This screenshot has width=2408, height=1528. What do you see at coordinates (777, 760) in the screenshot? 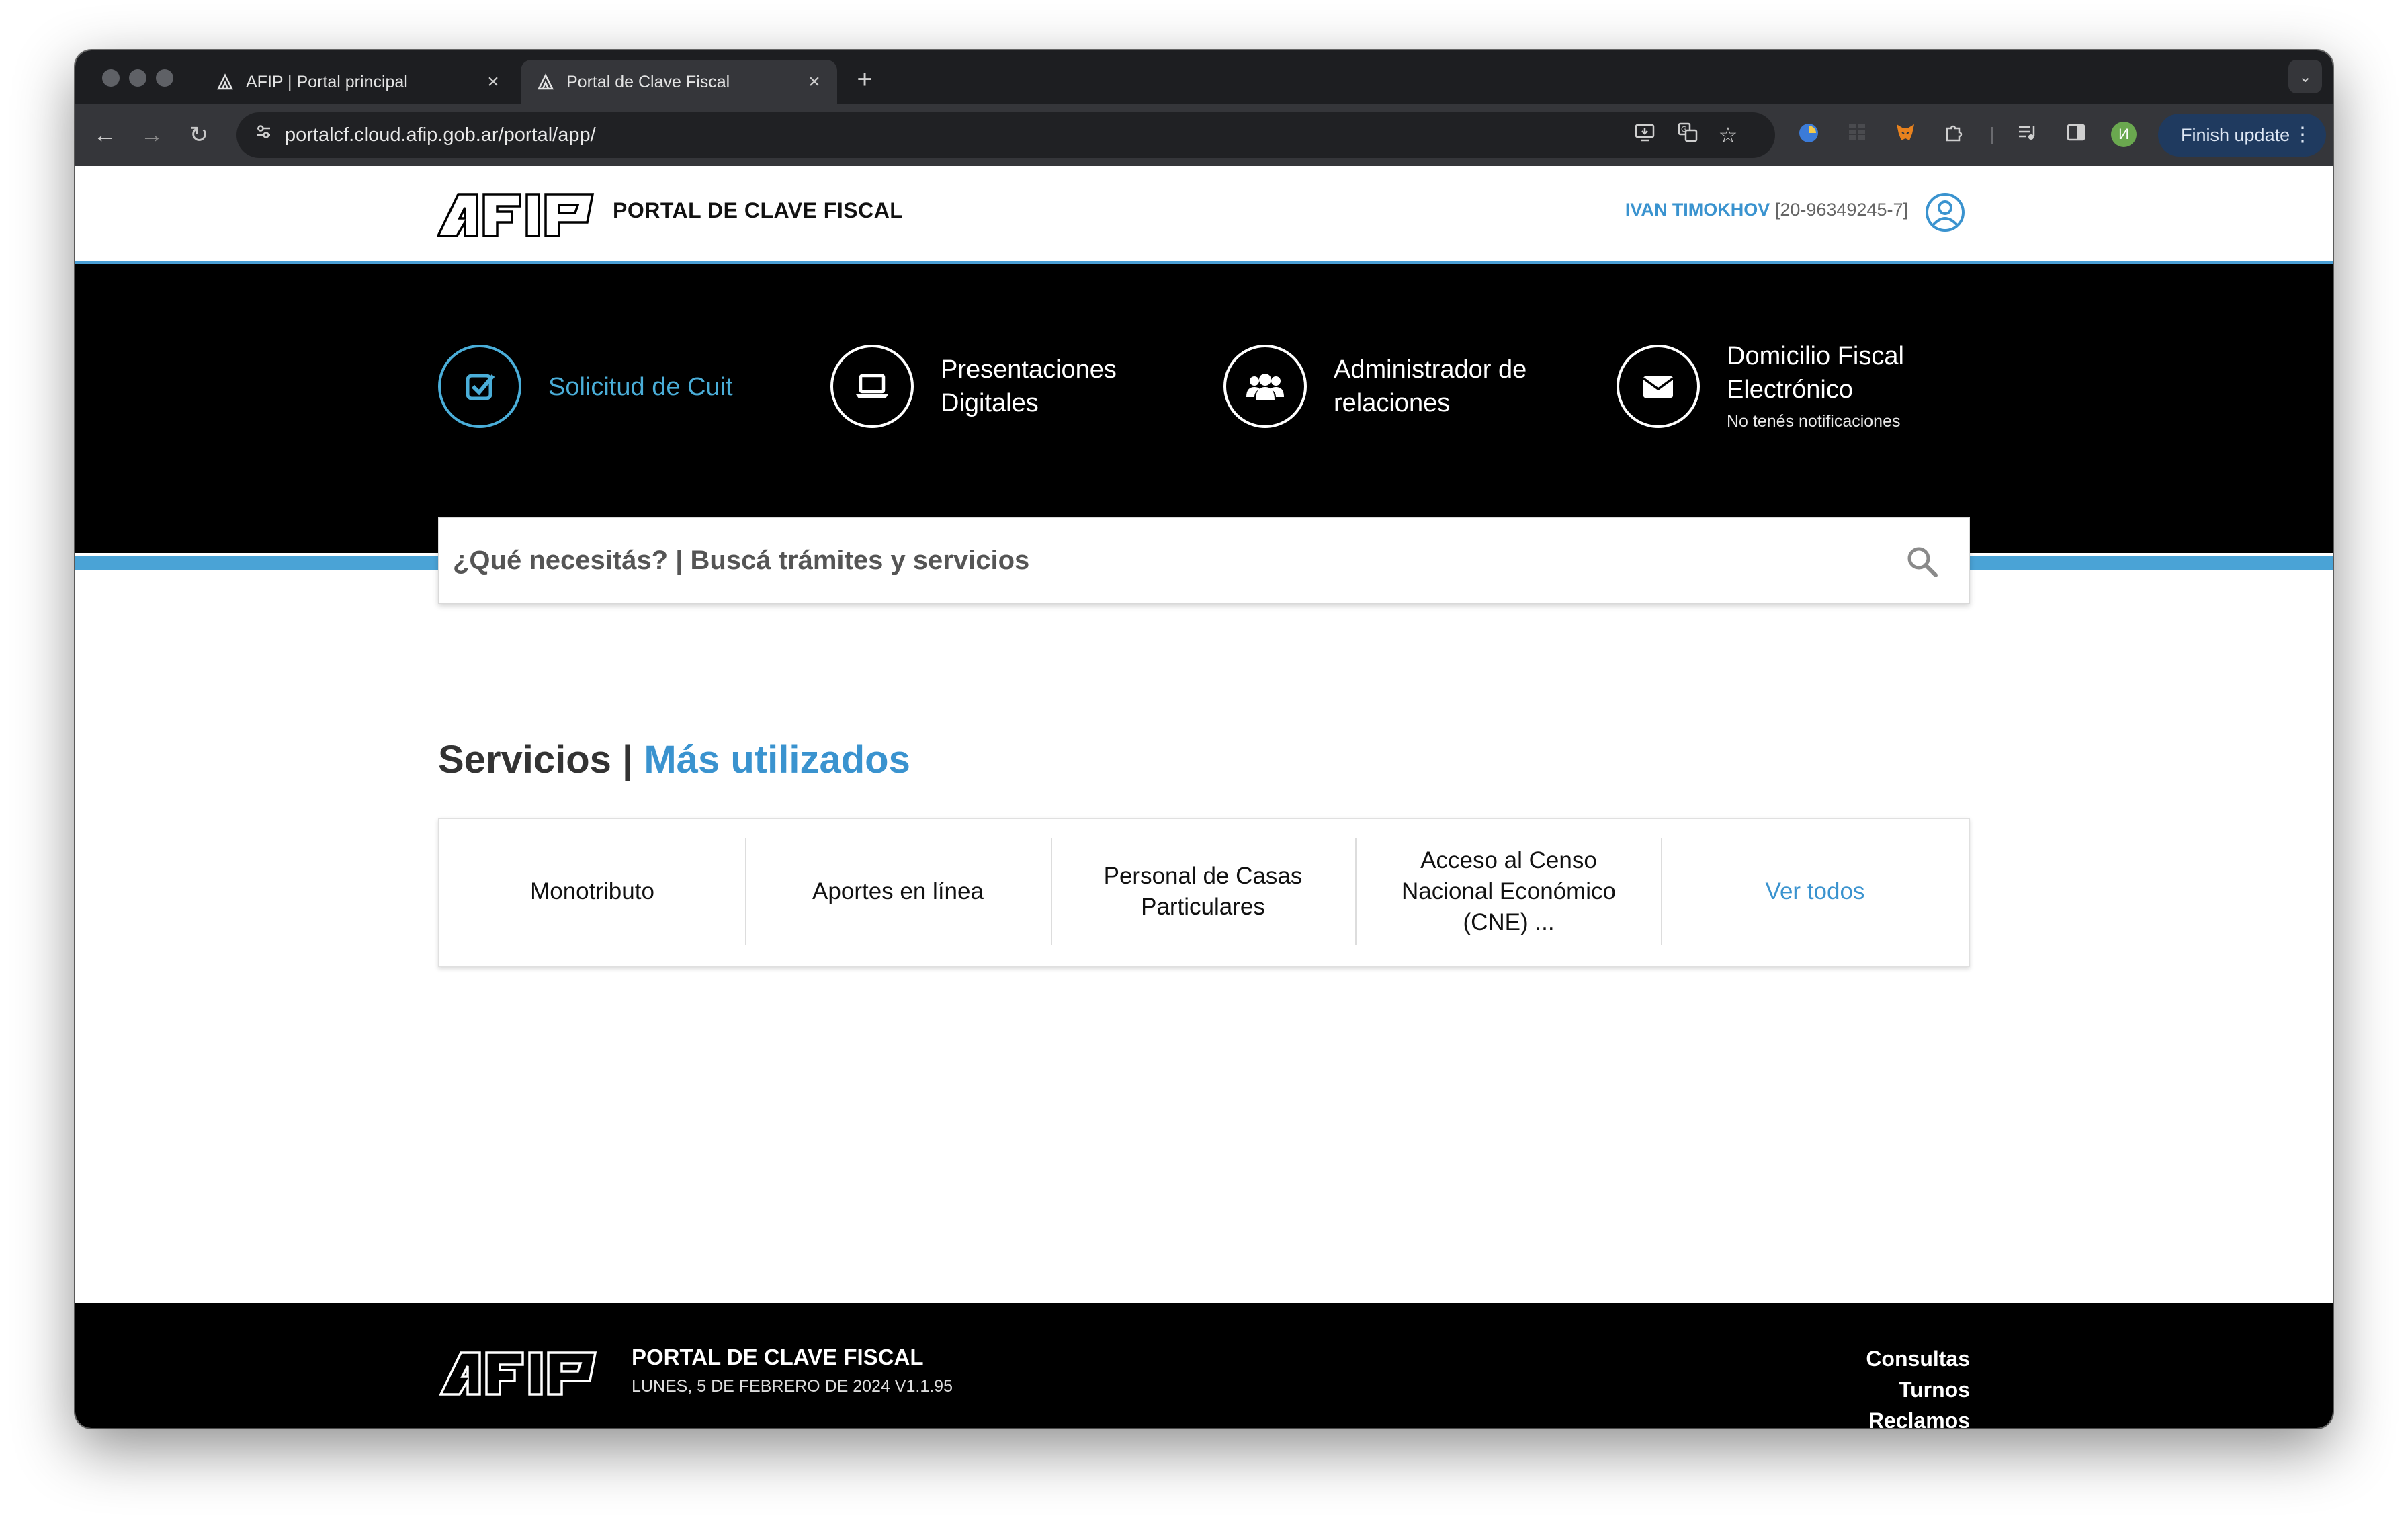
I see `services-heading-accent: Más utilizados` at bounding box center [777, 760].